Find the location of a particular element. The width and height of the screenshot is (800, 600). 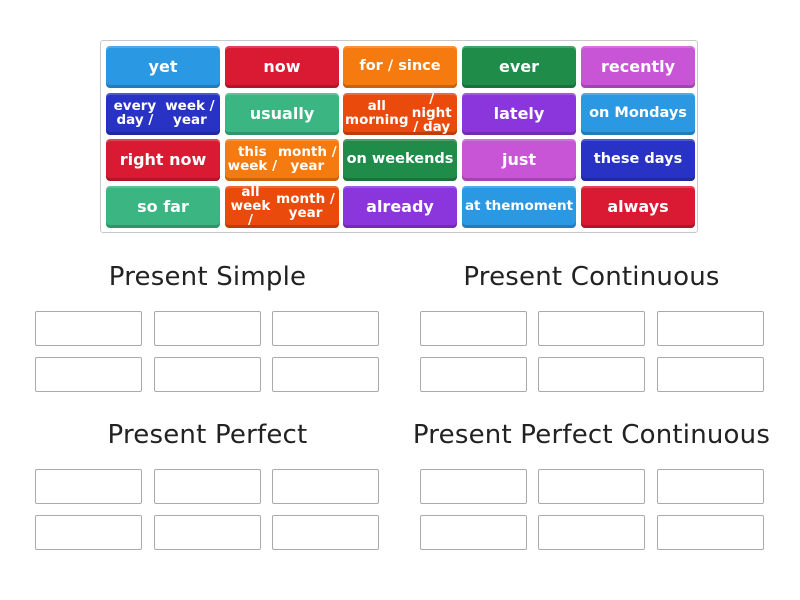

word-tile-label-line: all week / is located at coordinates (250, 206).